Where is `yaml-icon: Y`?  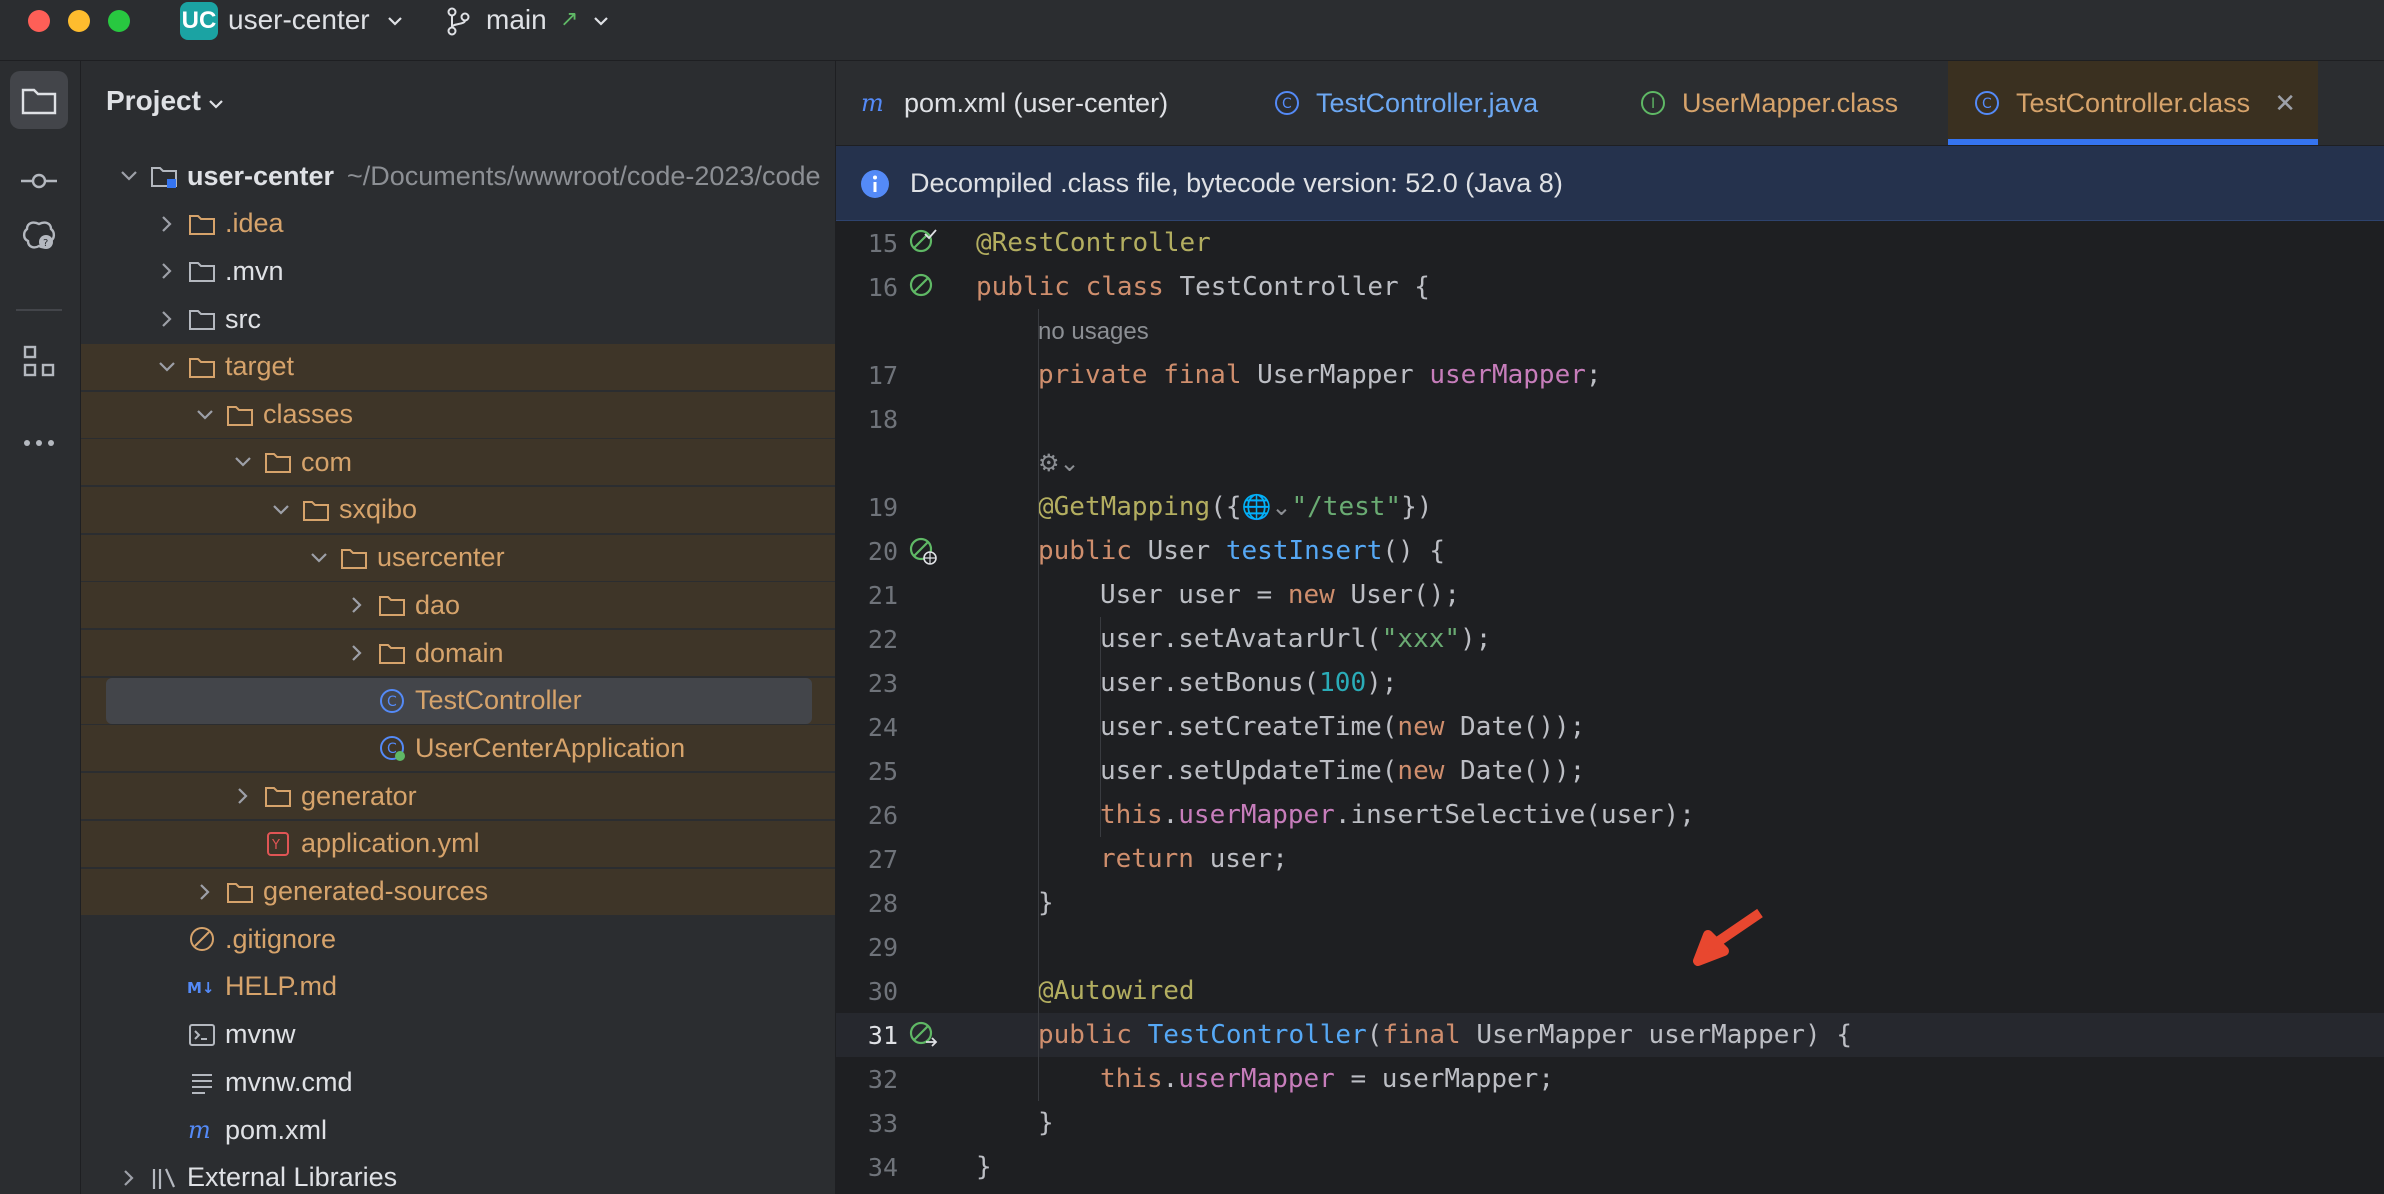 yaml-icon: Y is located at coordinates (278, 844).